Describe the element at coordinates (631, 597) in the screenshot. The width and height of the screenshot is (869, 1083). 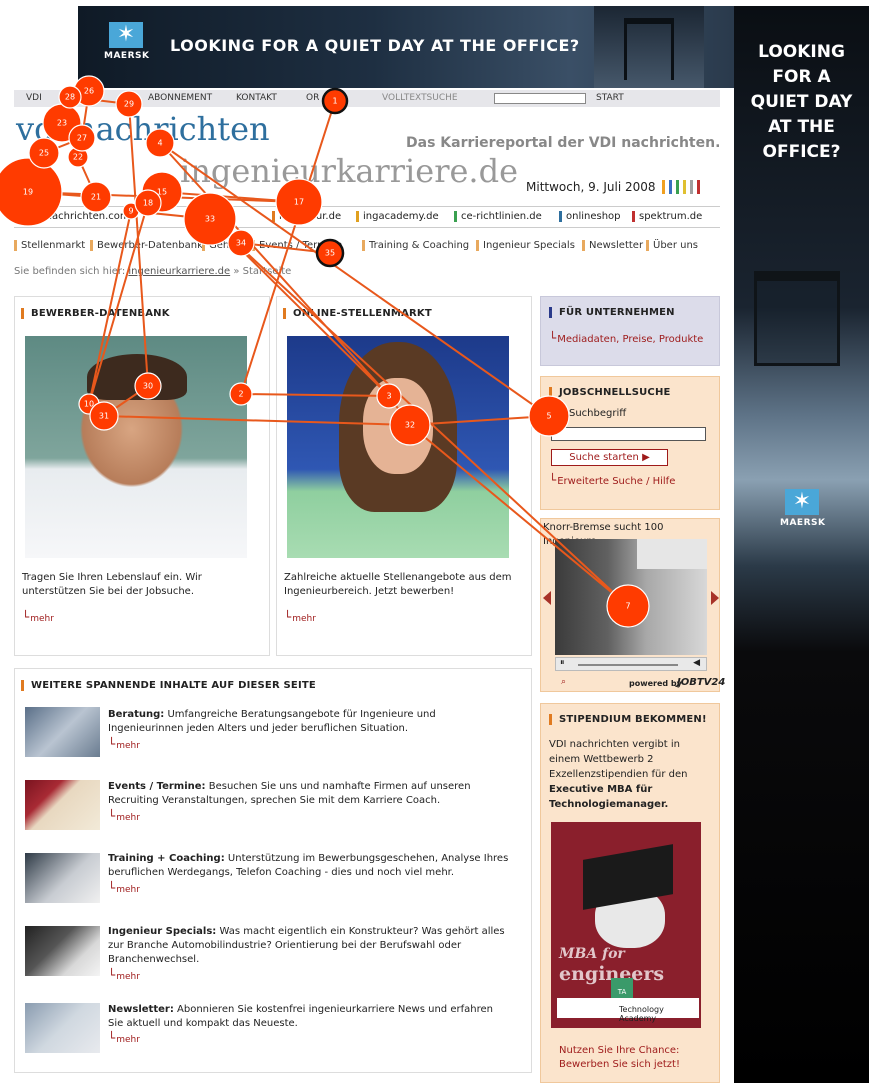
I see `video-player` at that location.